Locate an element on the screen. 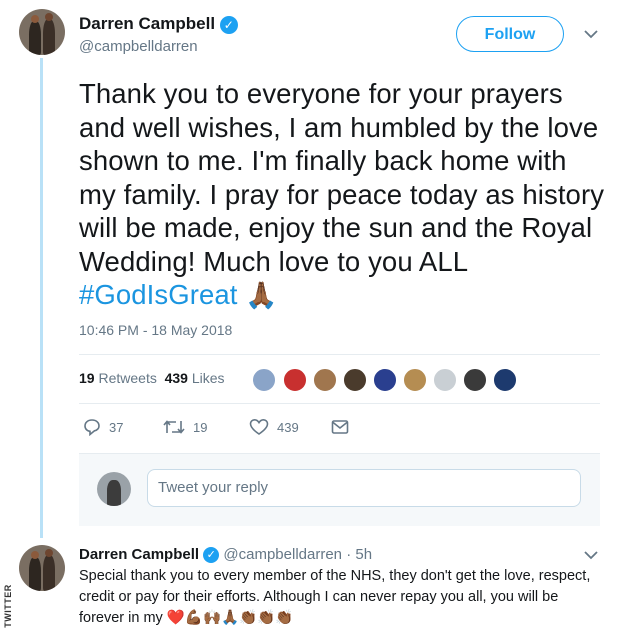 The height and width of the screenshot is (630, 624). current-user-avatar is located at coordinates (114, 489).